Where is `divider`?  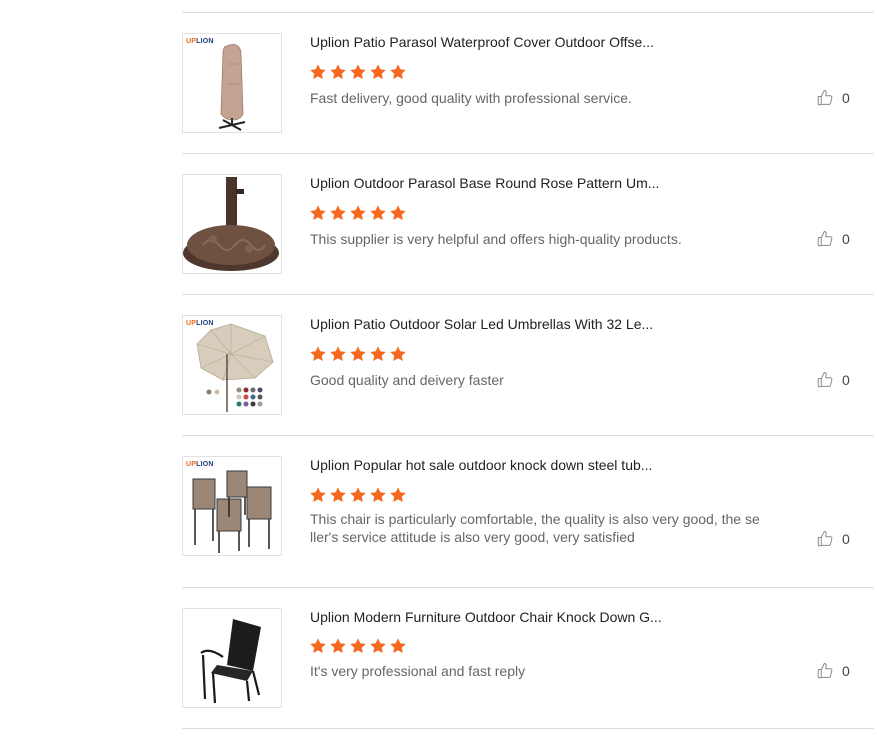
divider is located at coordinates (528, 728).